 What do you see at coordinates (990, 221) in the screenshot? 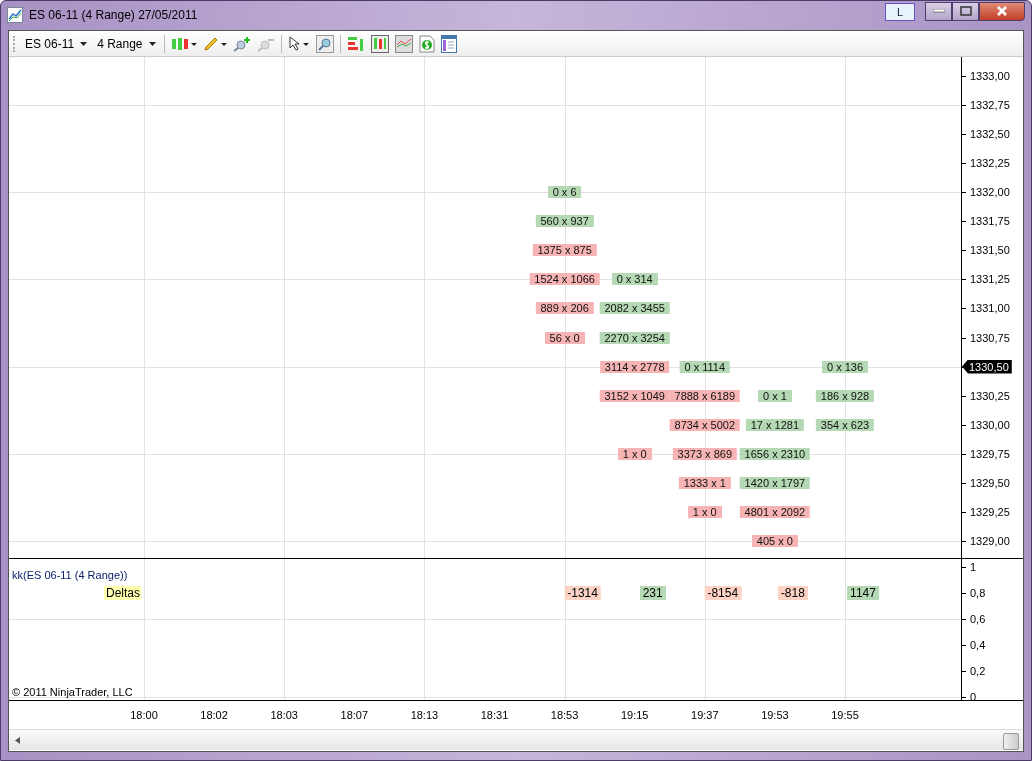
I see `price-label: 1331,75` at bounding box center [990, 221].